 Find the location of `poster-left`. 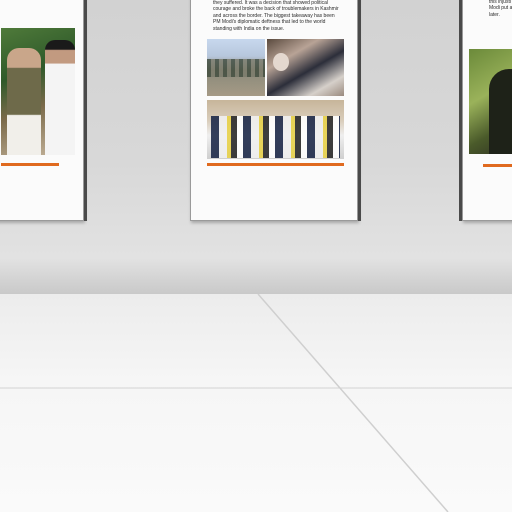

poster-left is located at coordinates (42, 110).